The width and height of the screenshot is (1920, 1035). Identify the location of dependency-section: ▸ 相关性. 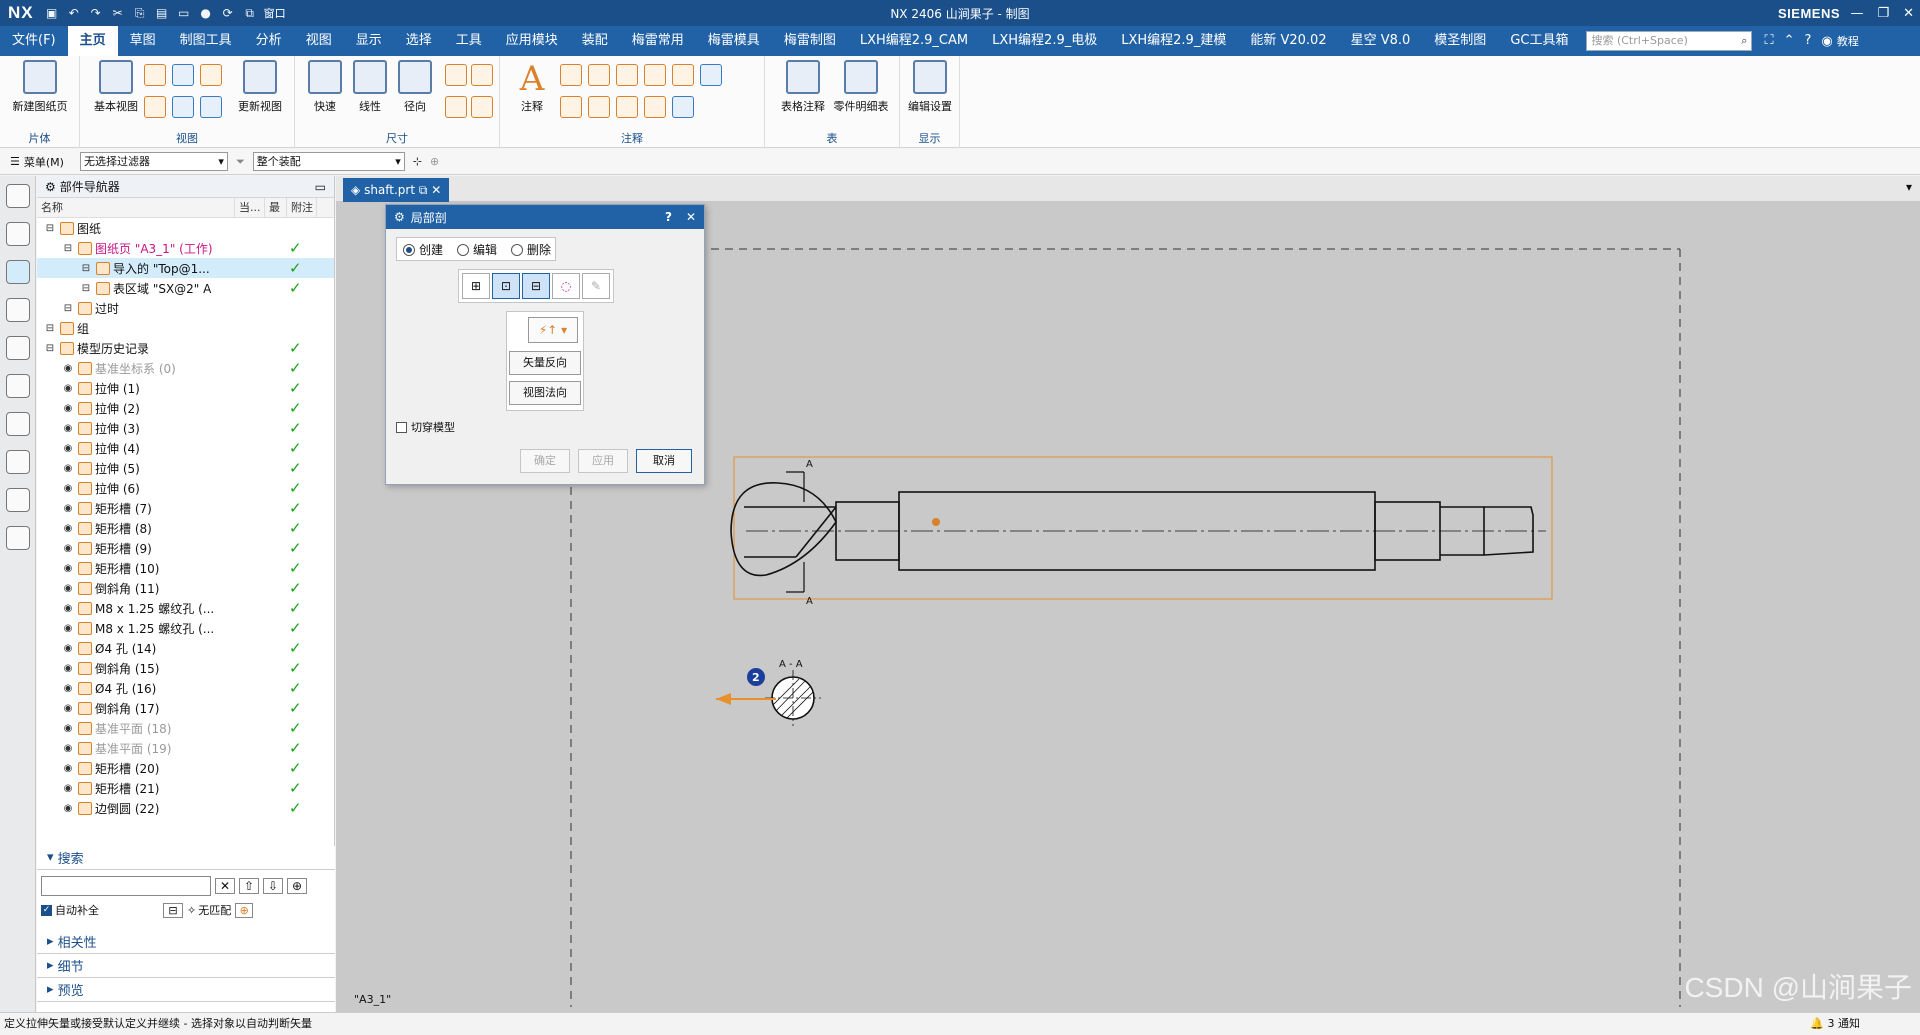
(186, 942).